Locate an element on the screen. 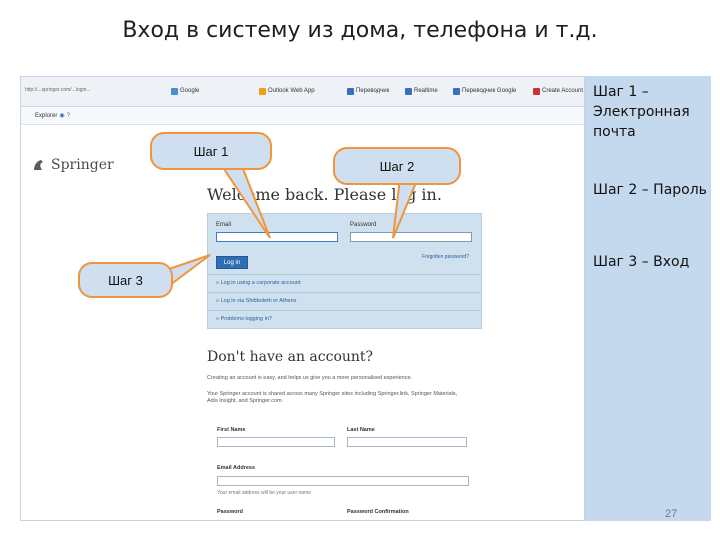 Image resolution: width=720 pixels, height=540 pixels. callout-step-2: Шаг 2 is located at coordinates (397, 166).